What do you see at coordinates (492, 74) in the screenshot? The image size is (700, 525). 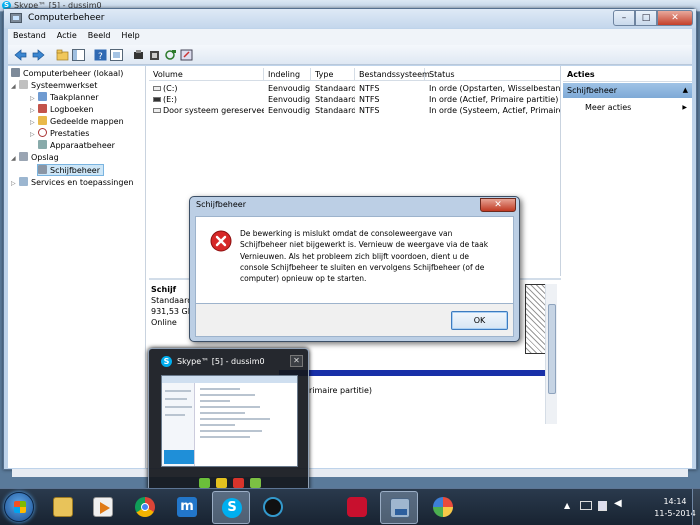 I see `column-status: Status` at bounding box center [492, 74].